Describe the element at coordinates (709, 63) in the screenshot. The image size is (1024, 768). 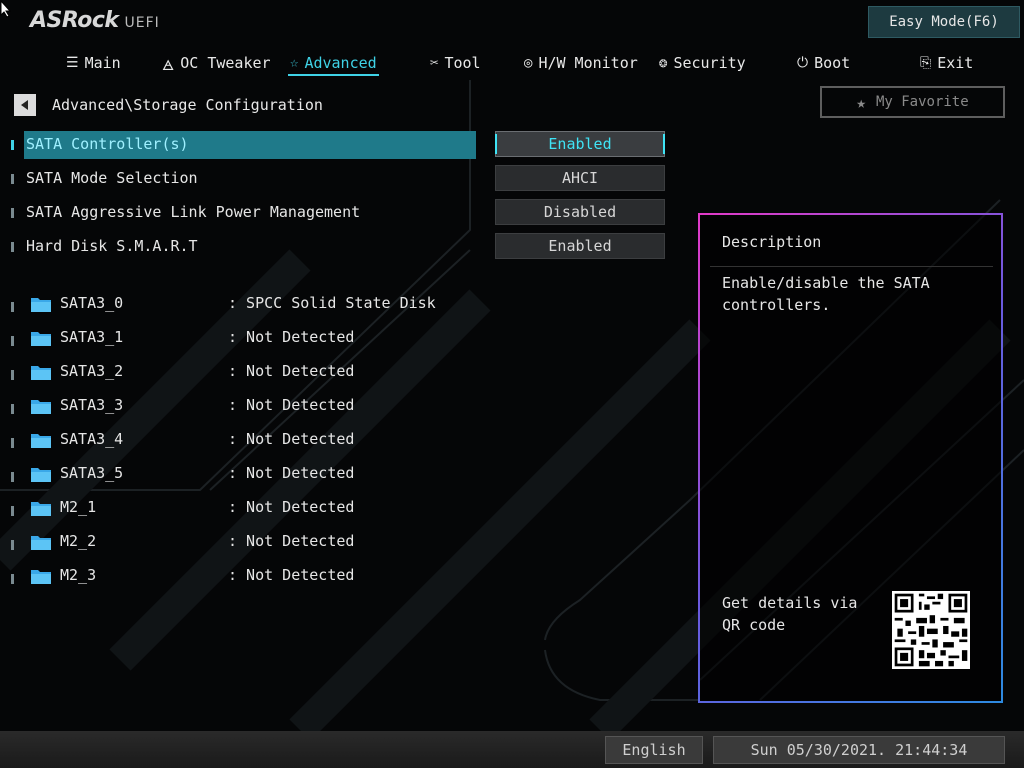
I see `tab-label: Security` at that location.